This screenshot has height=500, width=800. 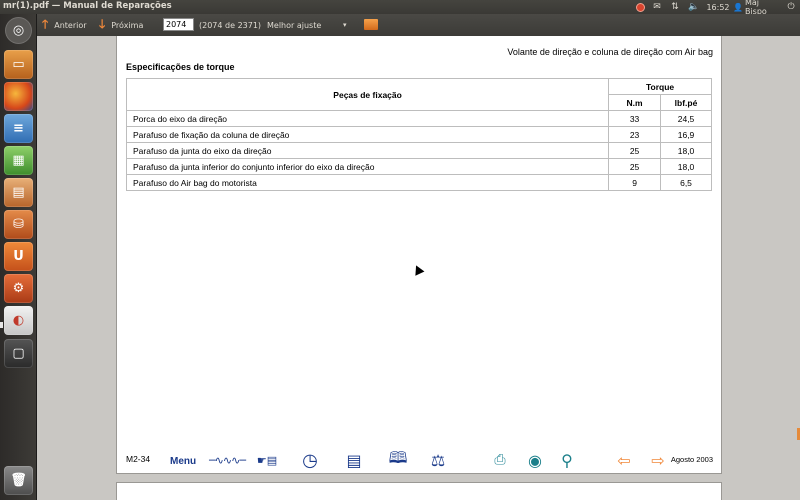 What do you see at coordinates (660, 86) in the screenshot?
I see `header-torque: Torque` at bounding box center [660, 86].